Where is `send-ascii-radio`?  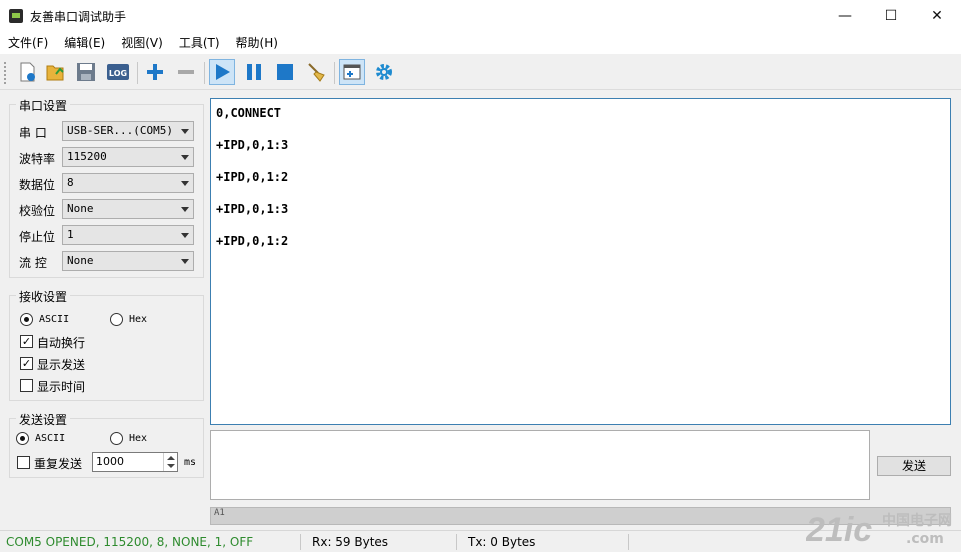
send-ascii-radio is located at coordinates (22, 438).